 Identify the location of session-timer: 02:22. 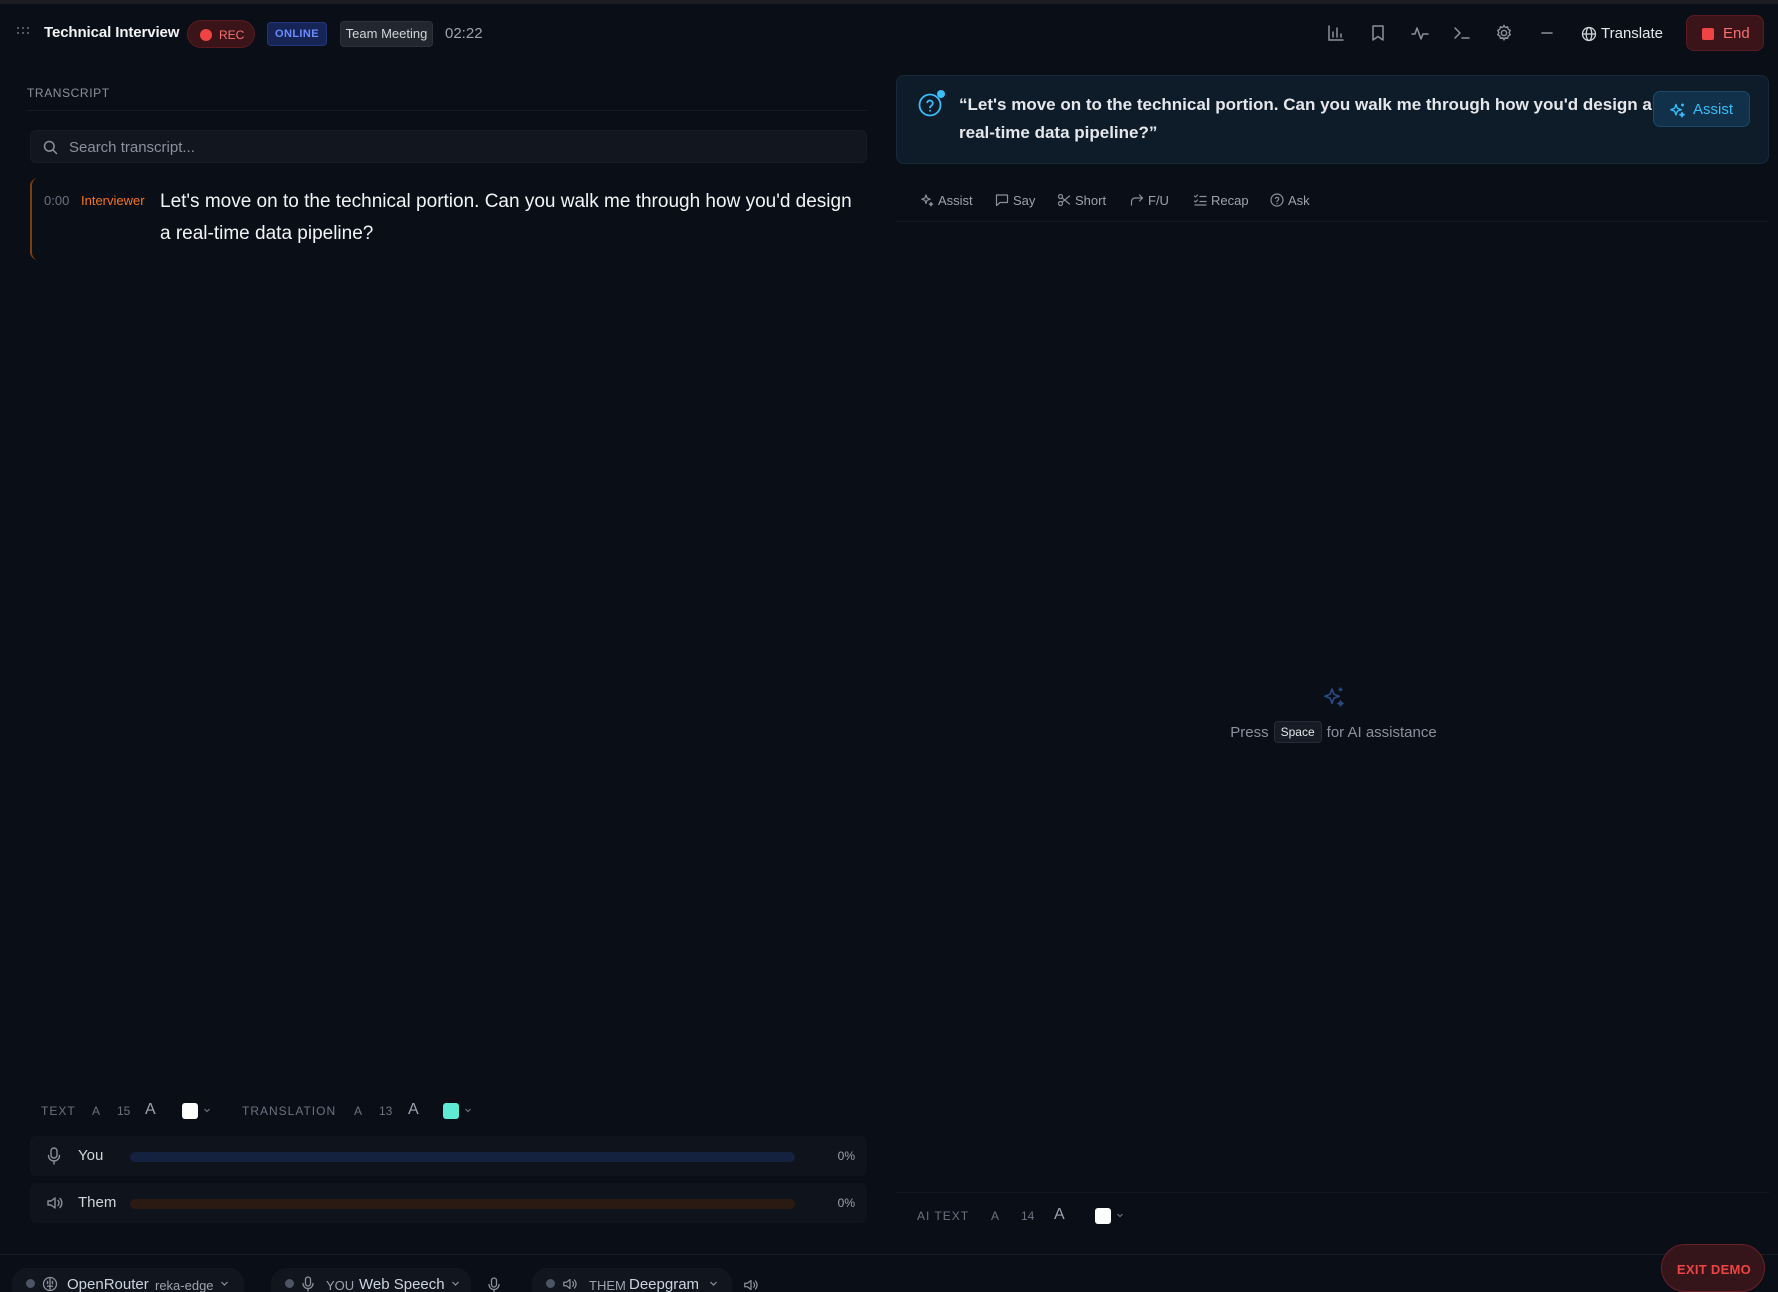
(464, 33).